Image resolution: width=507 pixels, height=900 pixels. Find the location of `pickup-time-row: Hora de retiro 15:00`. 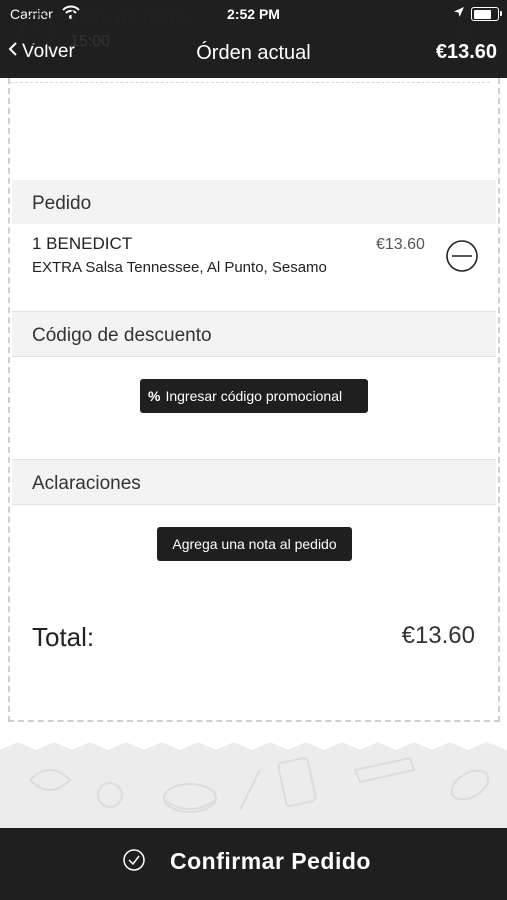

pickup-time-row: Hora de retiro 15:00 is located at coordinates (255, 32).